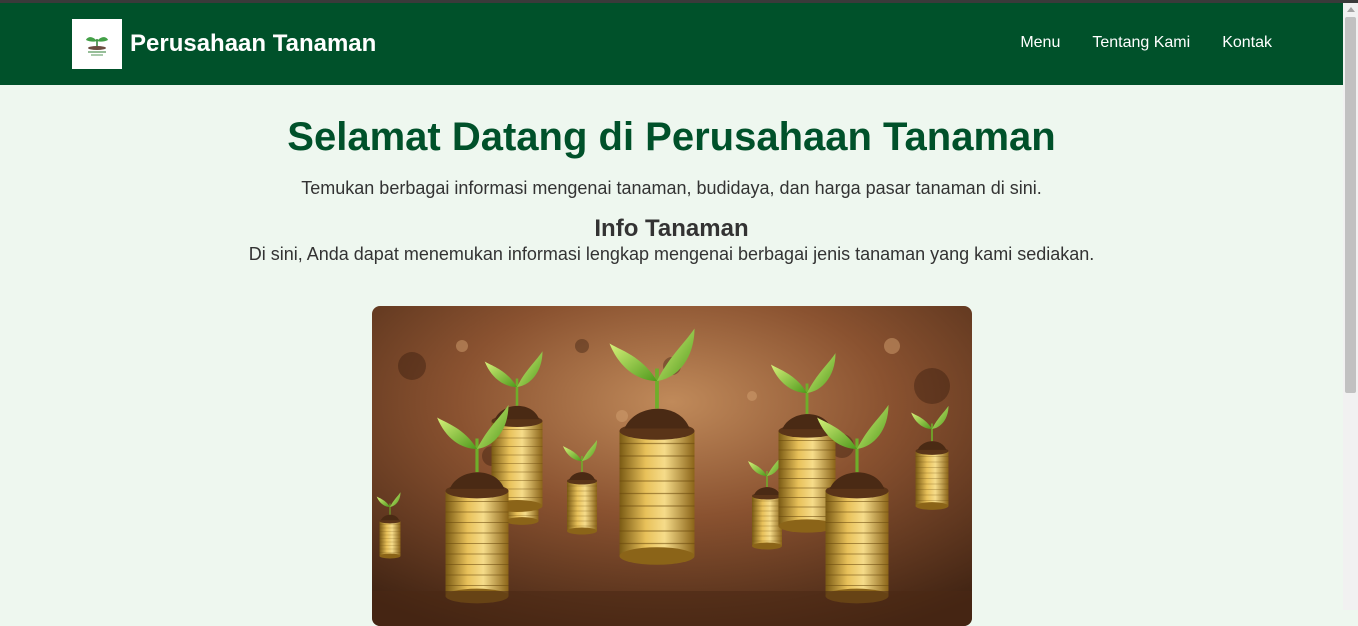  I want to click on hero-title: Selamat Datang di Perusahaan Tanaman, so click(671, 137).